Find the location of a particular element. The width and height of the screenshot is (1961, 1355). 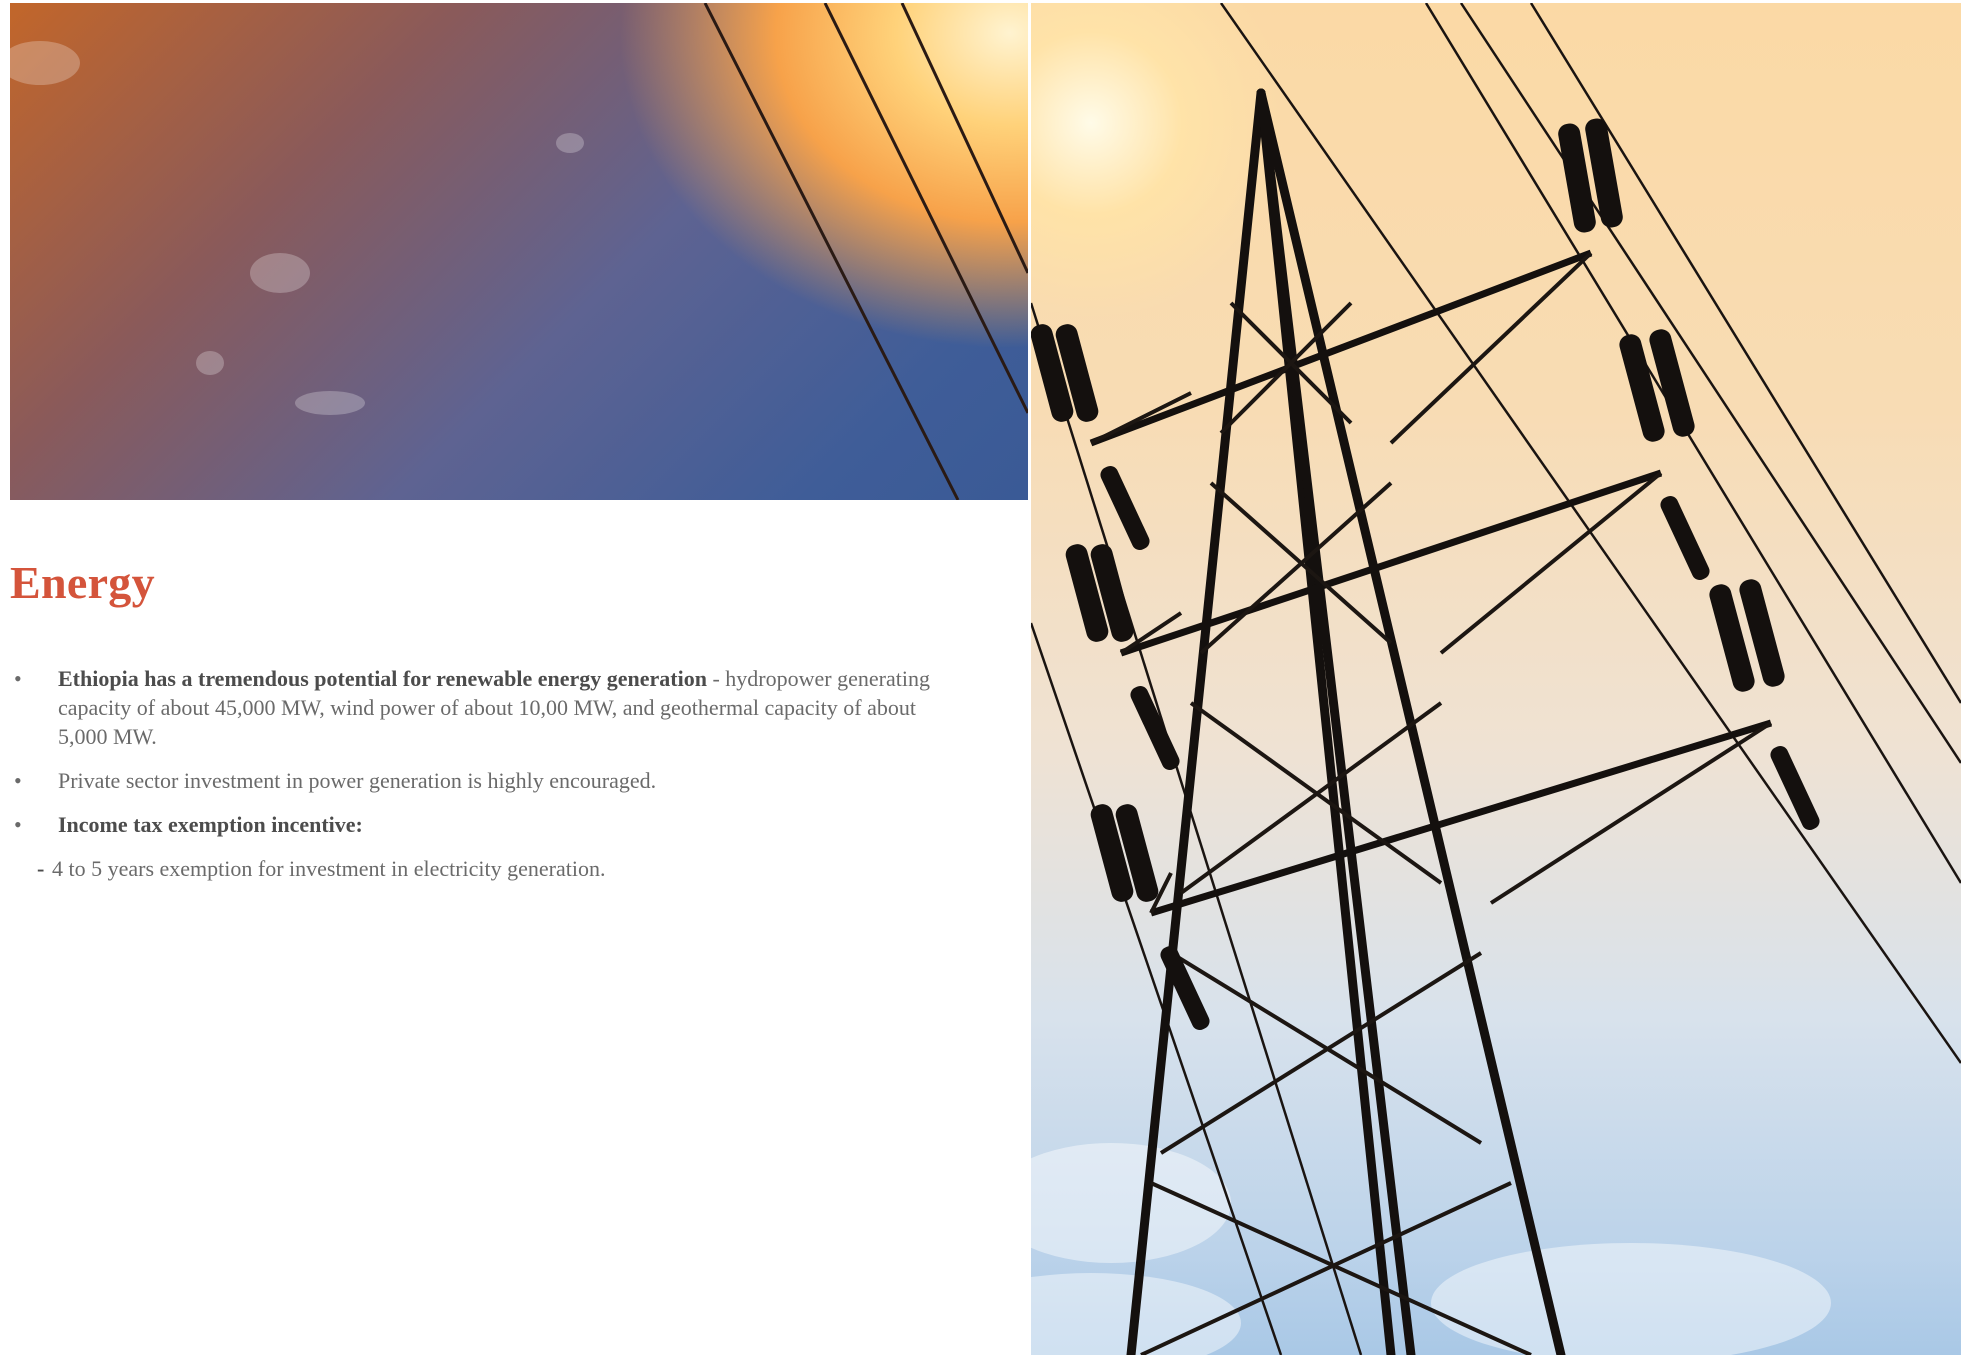

dash-marker: - is located at coordinates (41, 868).